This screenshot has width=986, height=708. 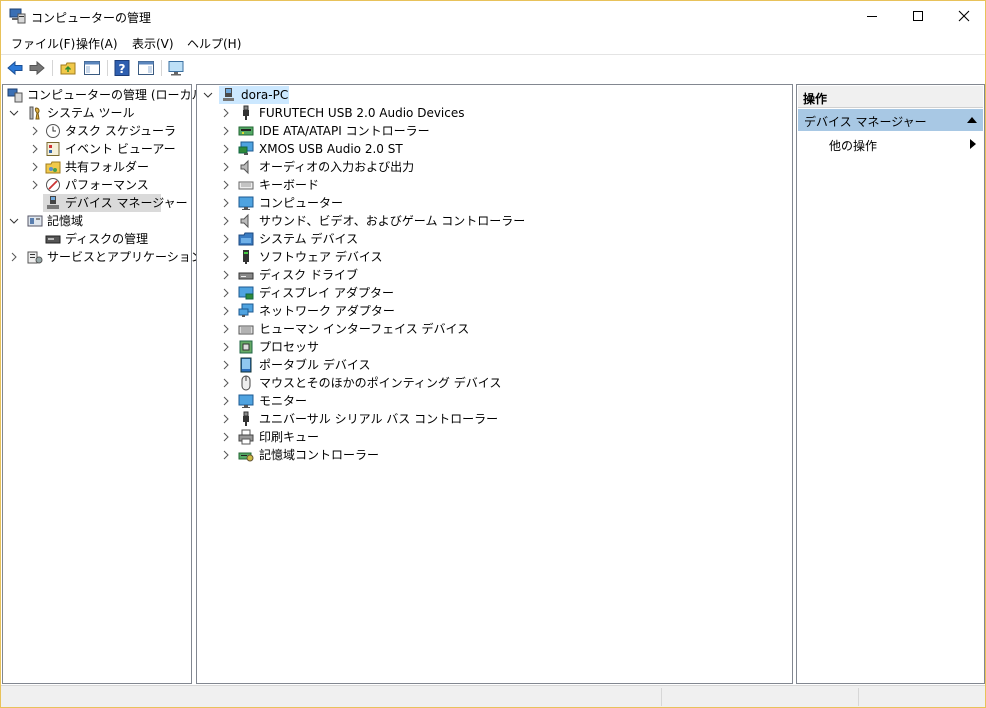 What do you see at coordinates (246, 457) in the screenshot?
I see `storage-controller-icon` at bounding box center [246, 457].